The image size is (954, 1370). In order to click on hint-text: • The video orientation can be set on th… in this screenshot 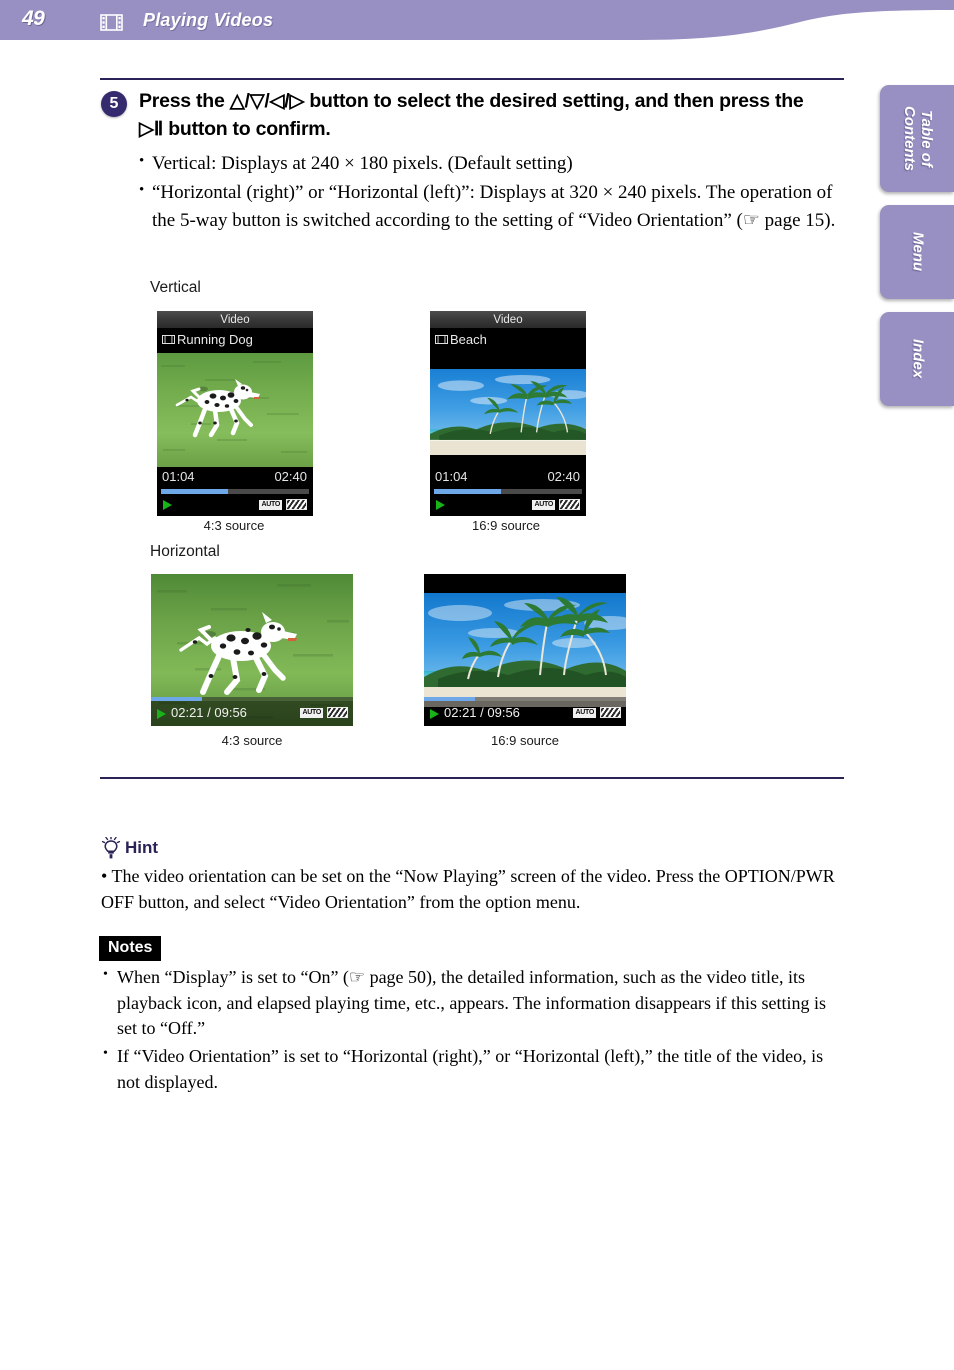, I will do `click(468, 889)`.